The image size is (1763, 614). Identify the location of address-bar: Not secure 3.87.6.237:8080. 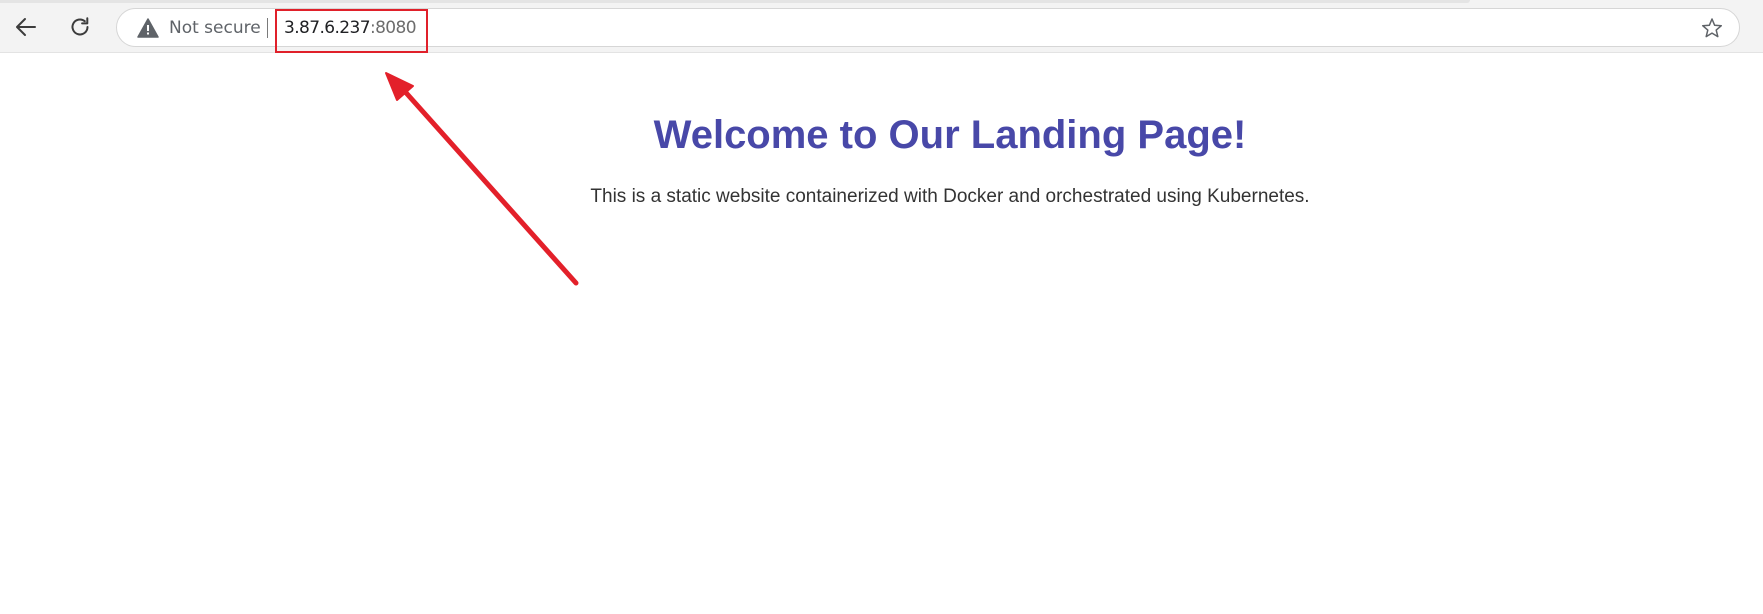
(928, 27).